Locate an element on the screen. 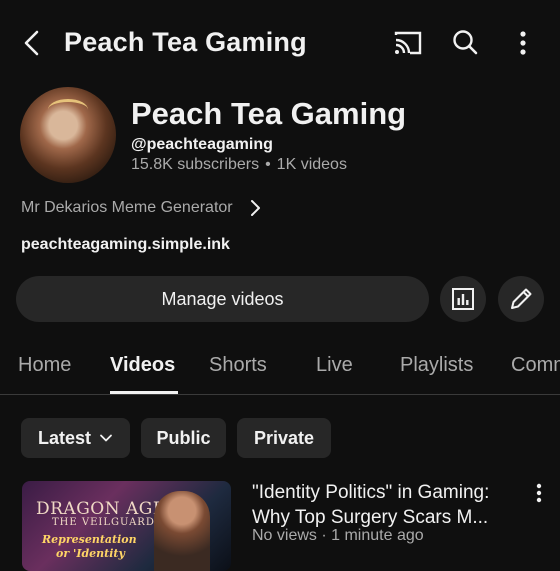 The image size is (560, 571). subscriber-count: 15.8K subscribers is located at coordinates (195, 164).